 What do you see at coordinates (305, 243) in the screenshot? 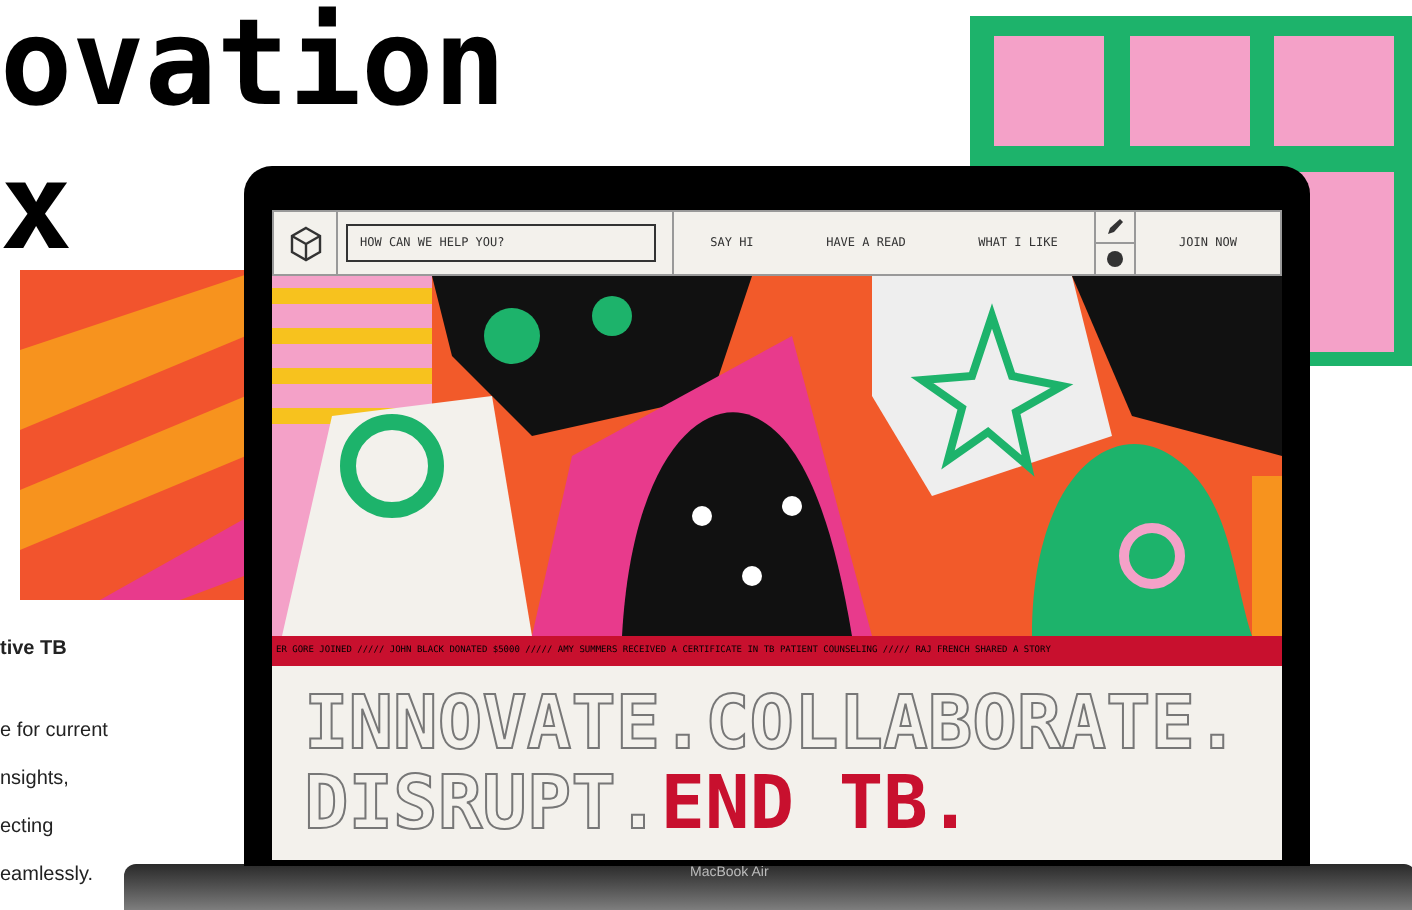
I see `cube-logo-icon` at bounding box center [305, 243].